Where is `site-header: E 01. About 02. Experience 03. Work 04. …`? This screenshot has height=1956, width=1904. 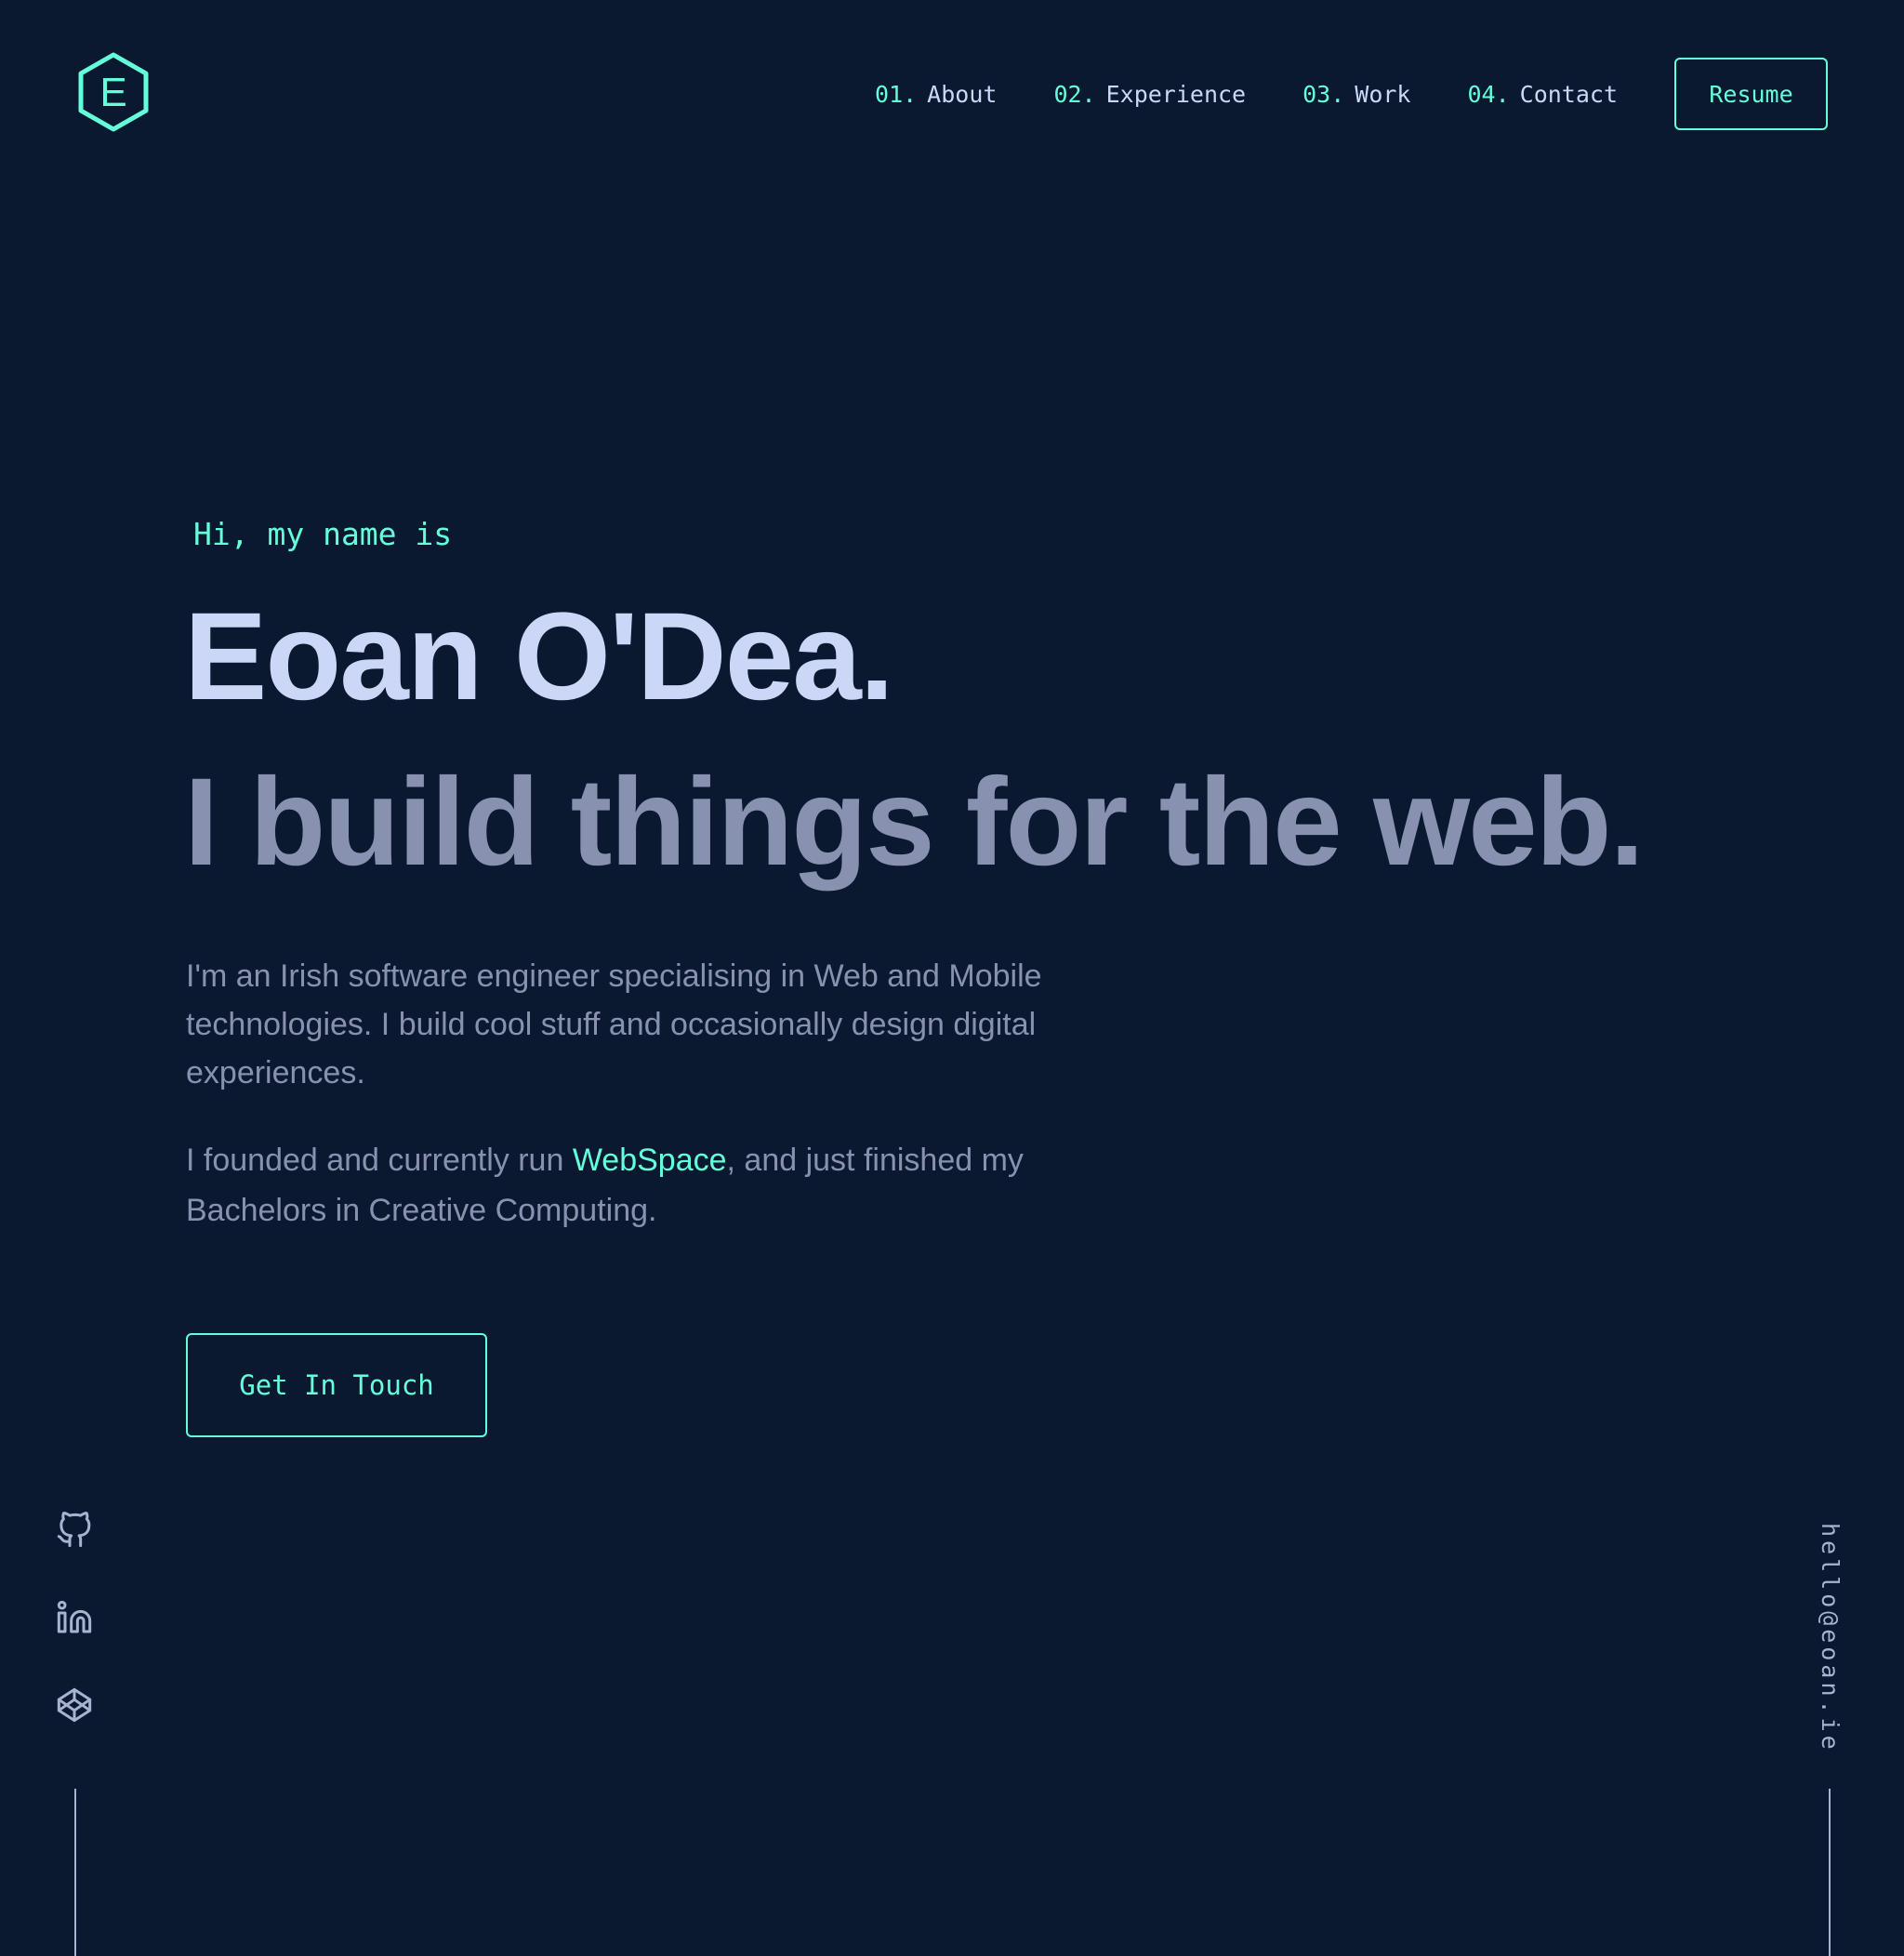 site-header: E 01. About 02. Experience 03. Work 04. … is located at coordinates (952, 93).